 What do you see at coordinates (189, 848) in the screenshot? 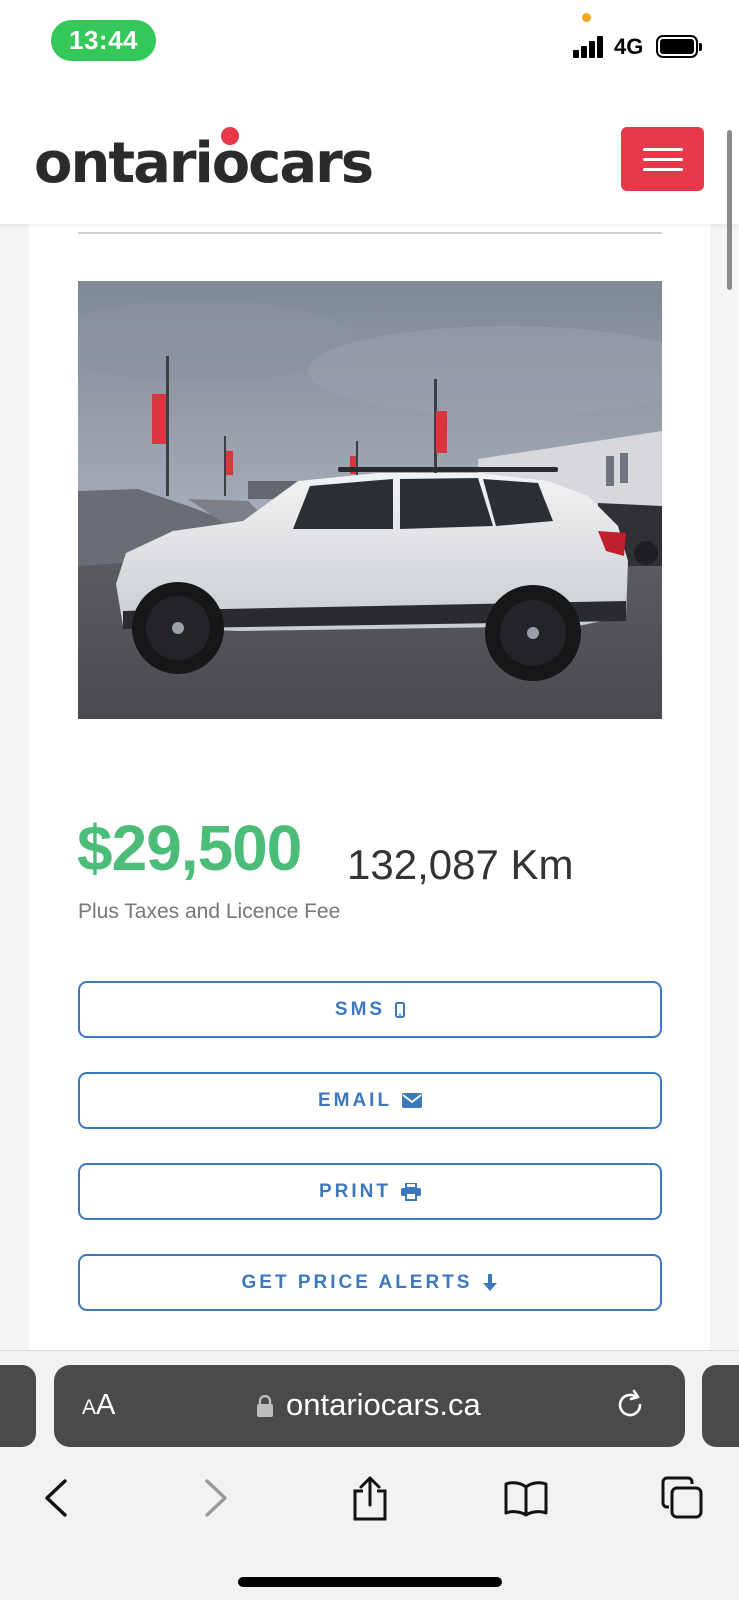
I see `listing-price: $29,500` at bounding box center [189, 848].